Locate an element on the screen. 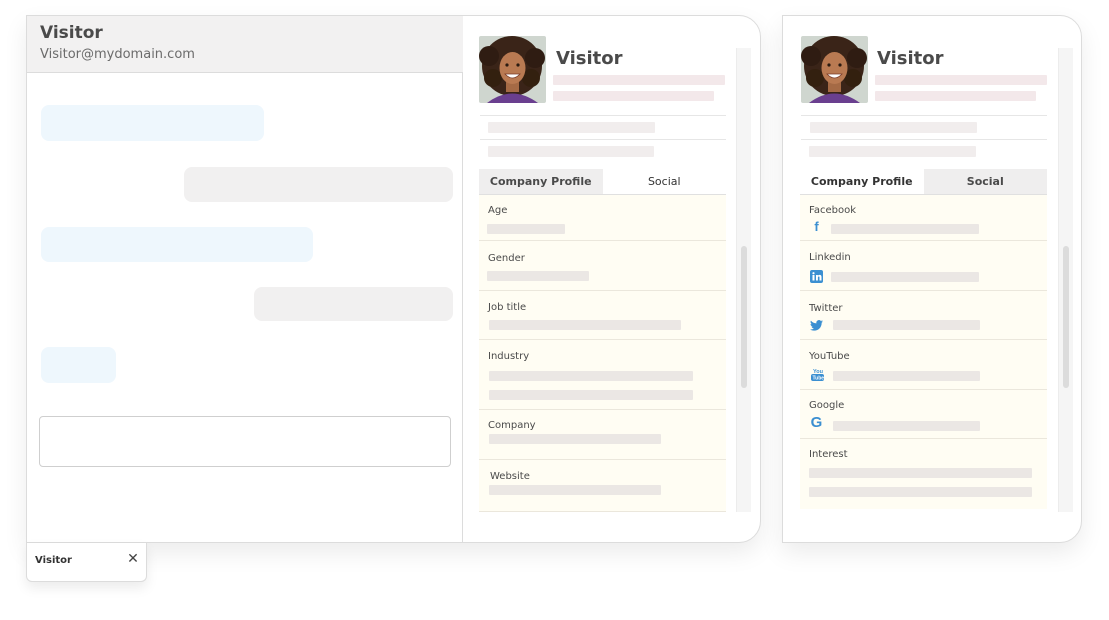  social-row-google: Google G is located at coordinates (923, 414).